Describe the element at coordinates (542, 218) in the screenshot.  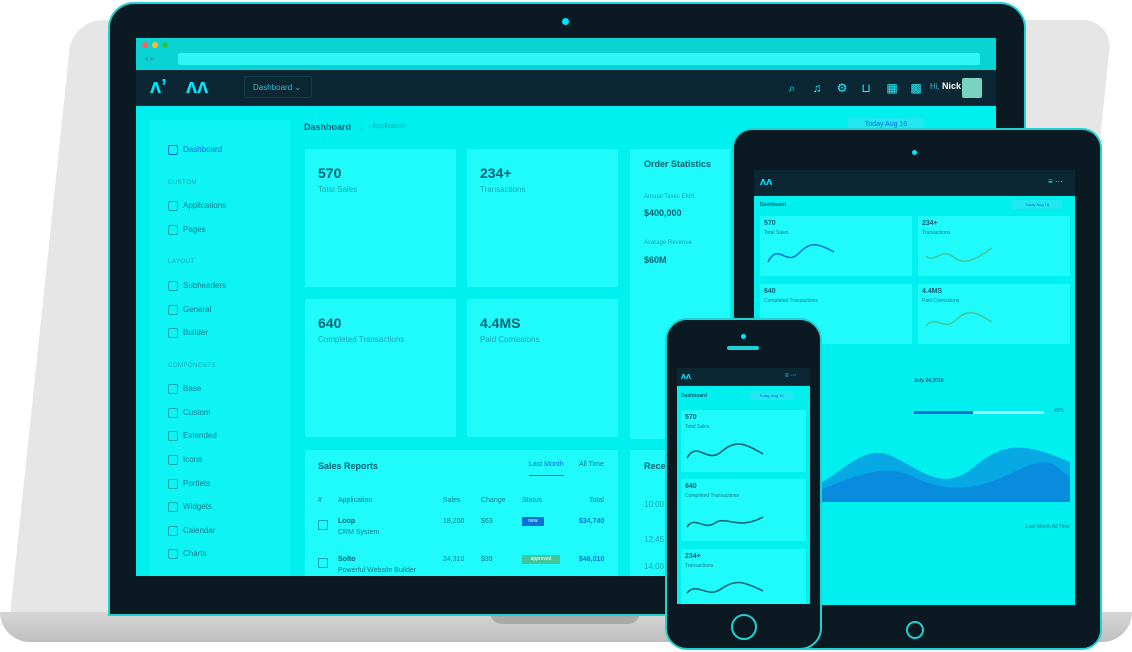
I see `stat-card-transactions: 234+ Transactions` at that location.